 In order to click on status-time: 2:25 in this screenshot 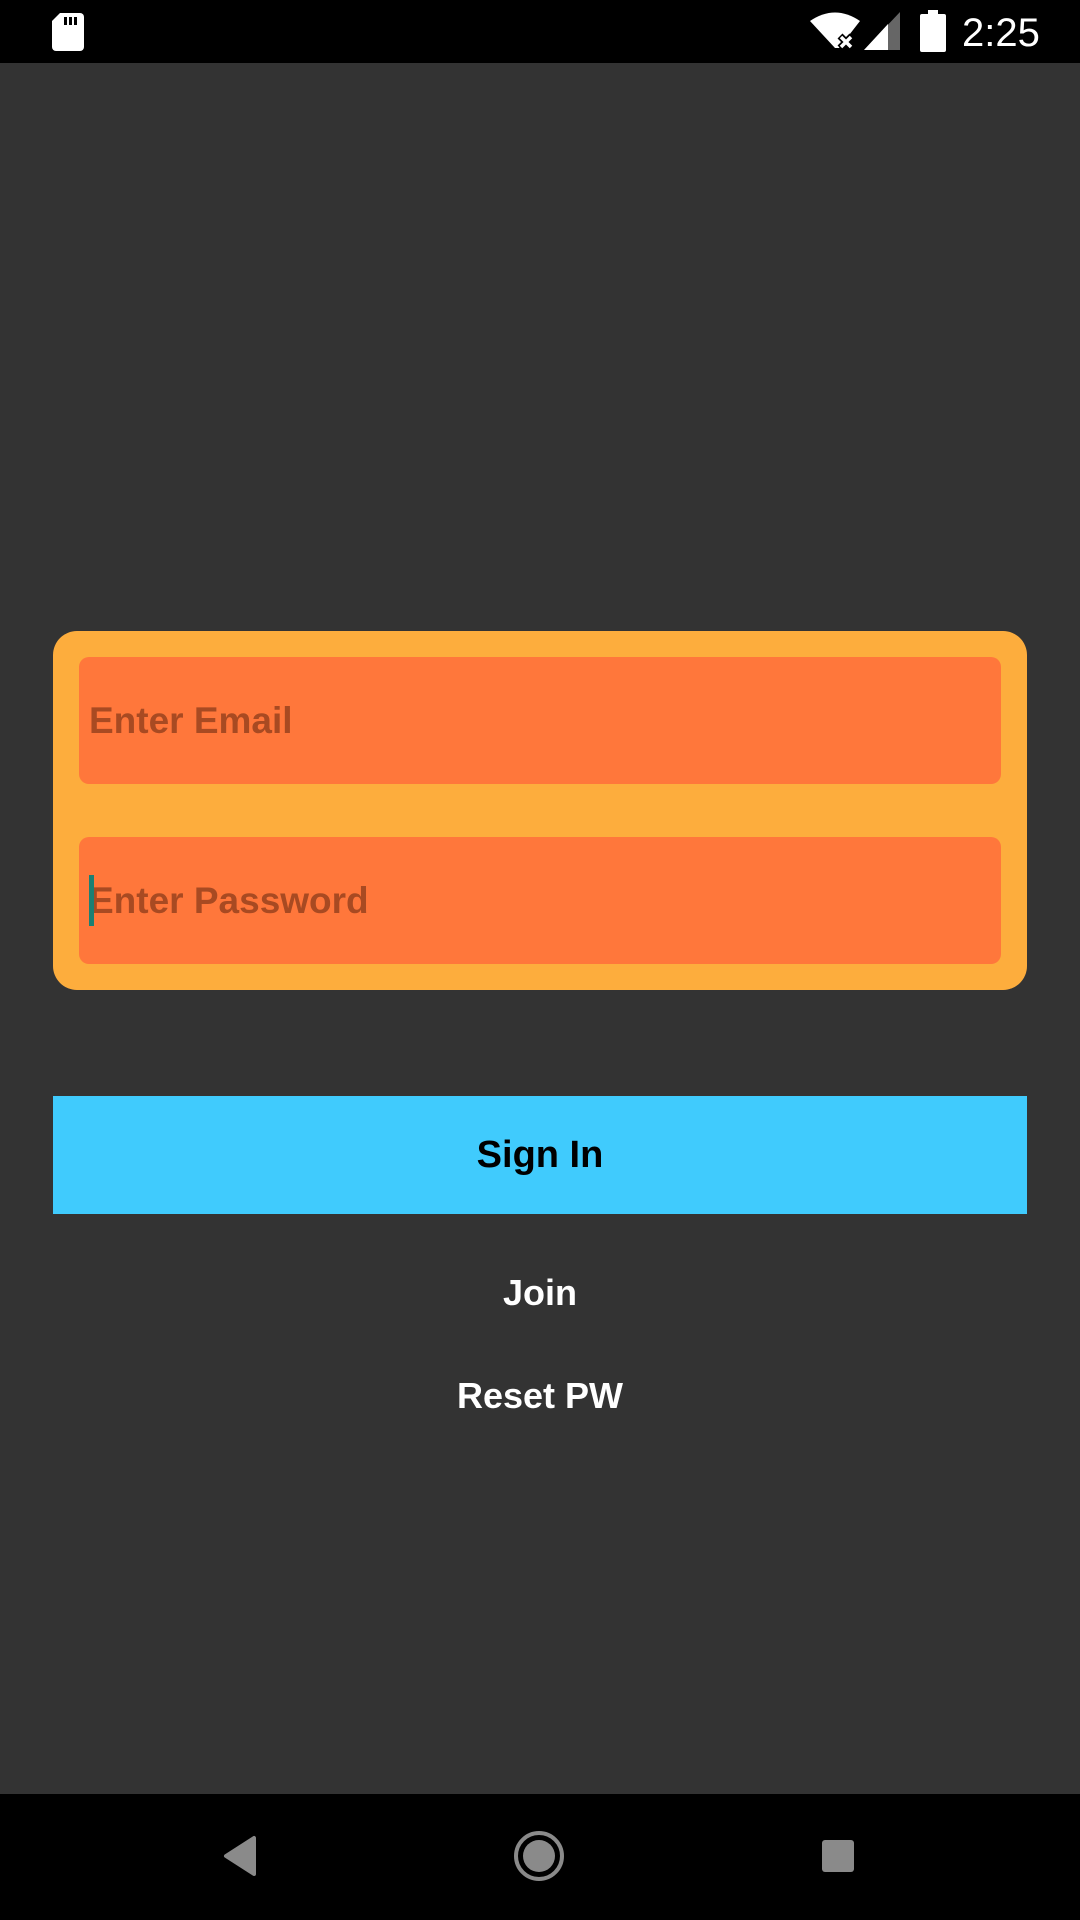, I will do `click(1001, 33)`.